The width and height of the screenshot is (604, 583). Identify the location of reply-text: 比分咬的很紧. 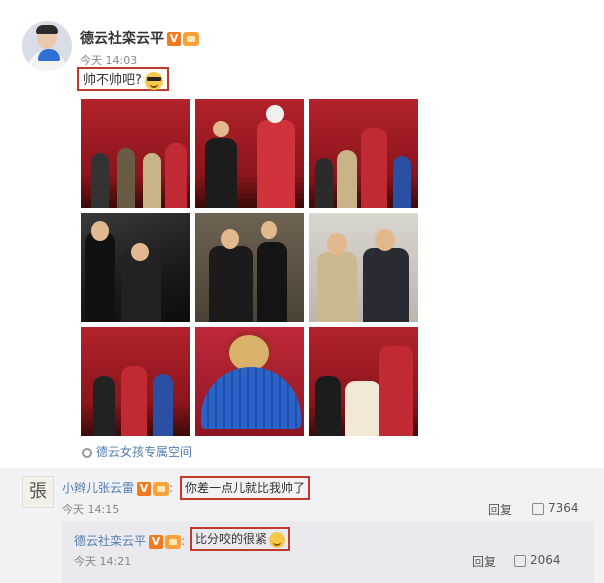
(240, 539).